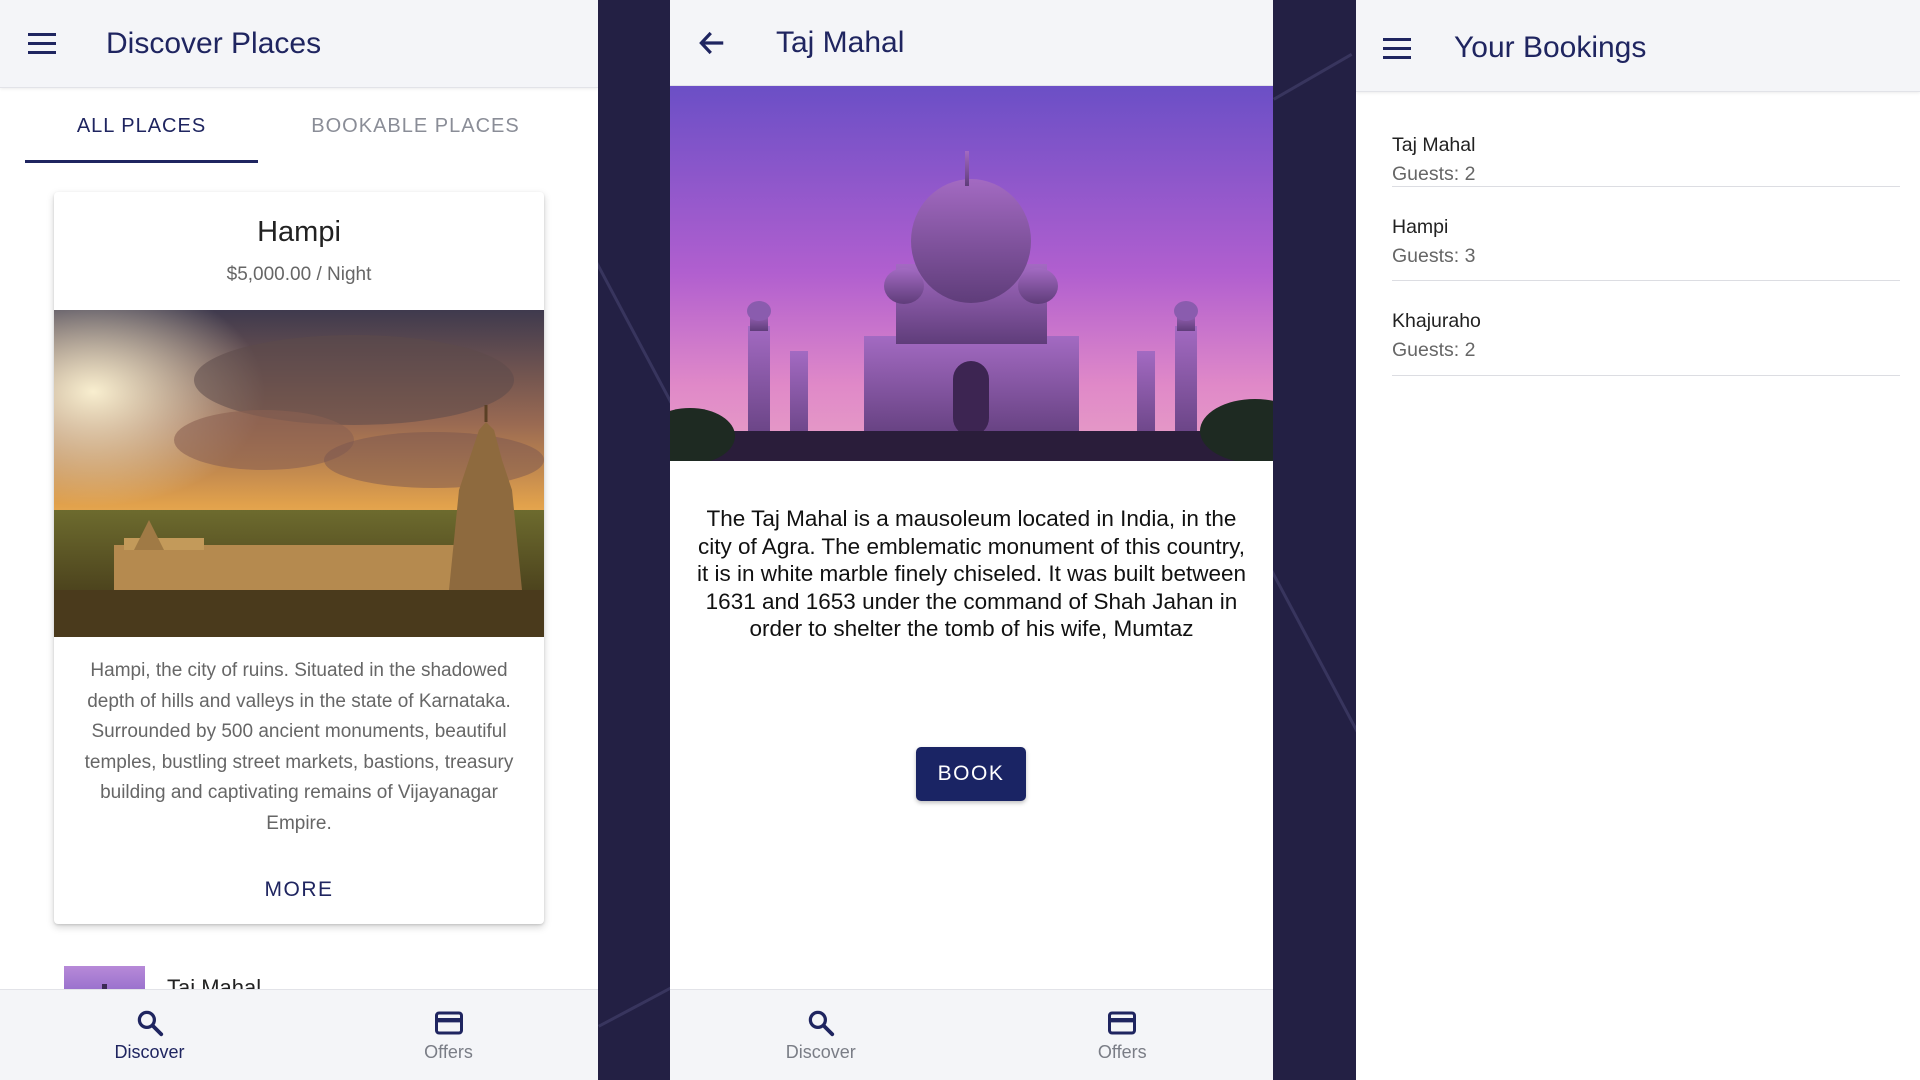  Describe the element at coordinates (840, 42) in the screenshot. I see `page-title: Taj Mahal` at that location.